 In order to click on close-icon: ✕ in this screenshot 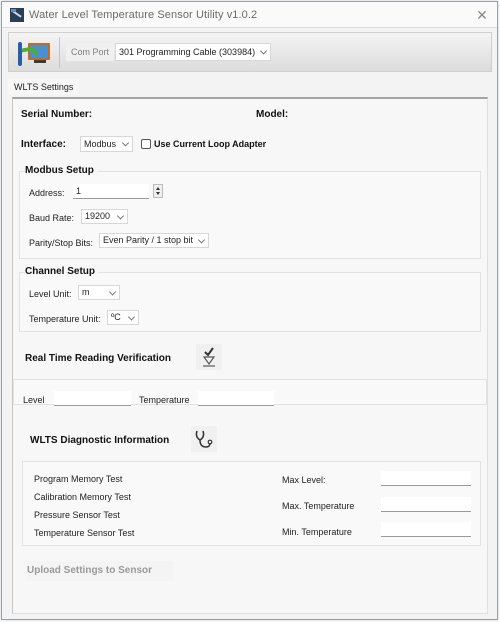, I will do `click(482, 15)`.